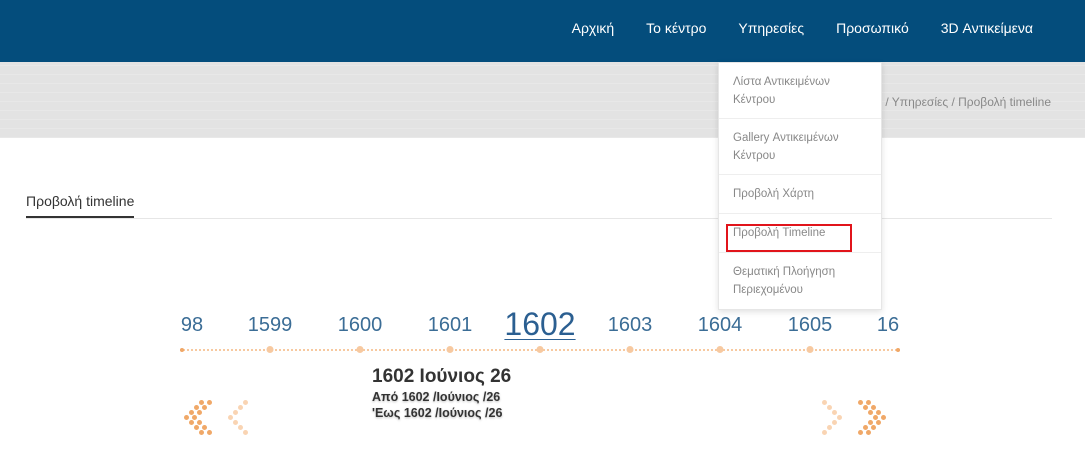  Describe the element at coordinates (786, 146) in the screenshot. I see `menu-item-label: Gallery Αντικειμένων Κέντρου` at that location.